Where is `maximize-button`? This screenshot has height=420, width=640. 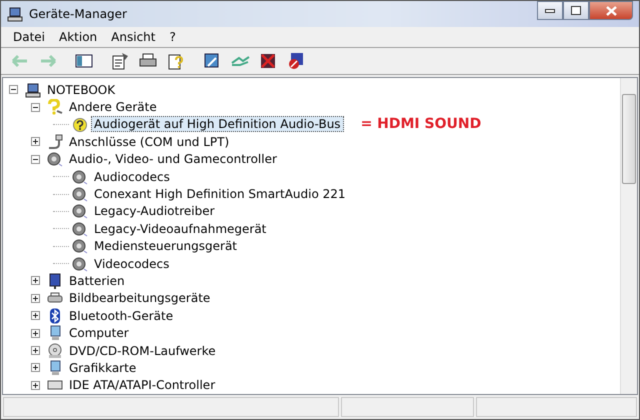
maximize-button is located at coordinates (576, 10).